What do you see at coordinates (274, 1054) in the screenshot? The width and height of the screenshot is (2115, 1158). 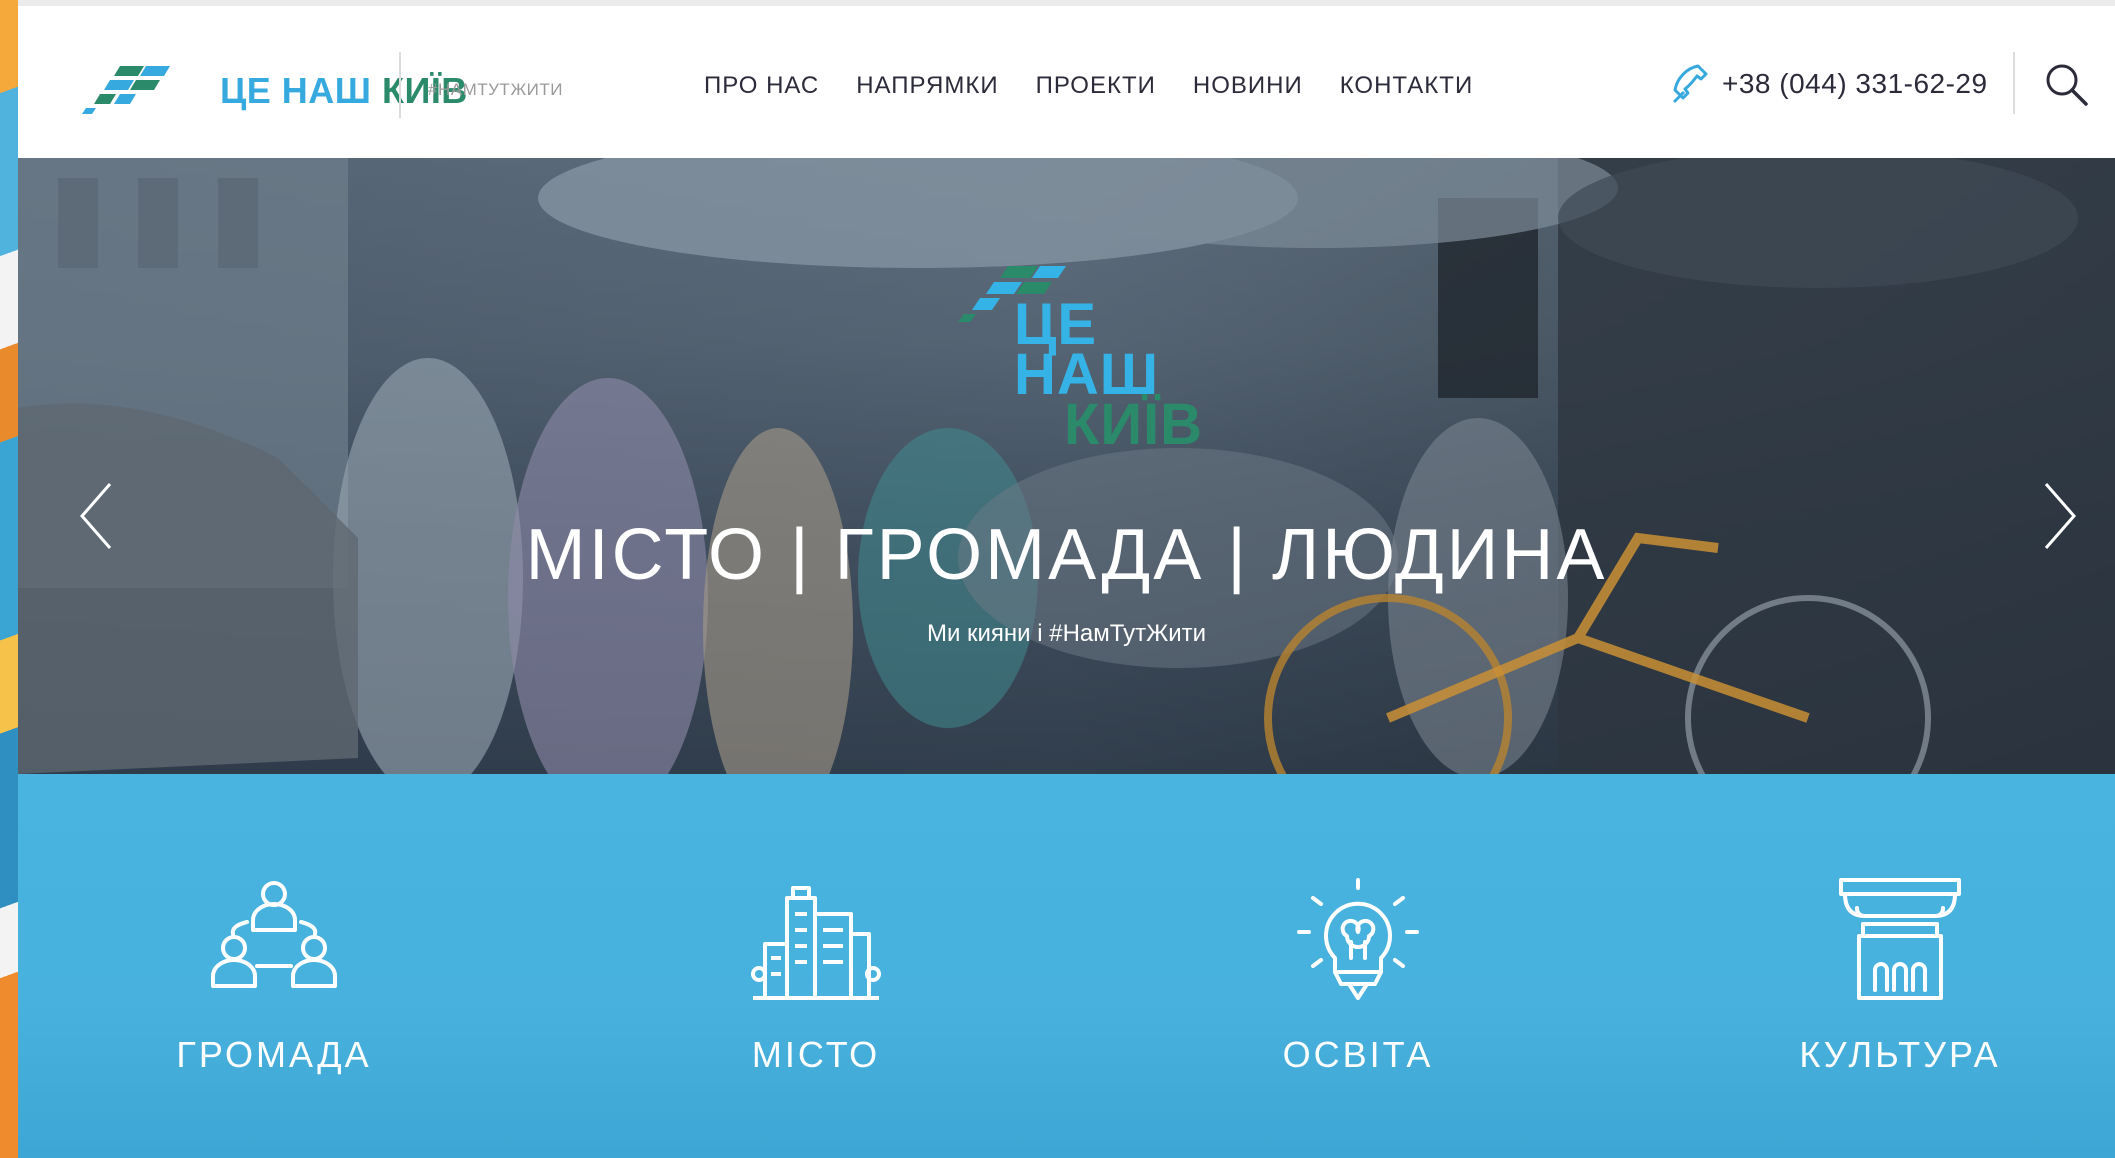 I see `category-label: ГРОМАДА` at bounding box center [274, 1054].